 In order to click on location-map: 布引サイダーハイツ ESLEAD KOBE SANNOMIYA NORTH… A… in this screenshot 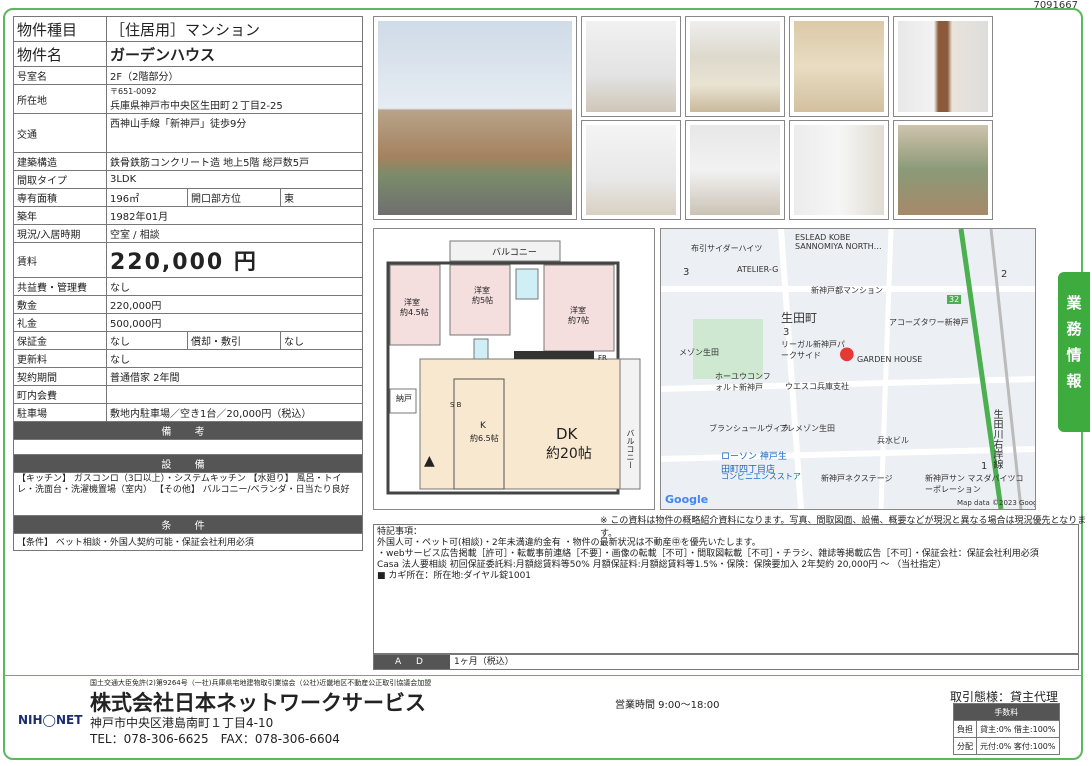, I will do `click(848, 369)`.